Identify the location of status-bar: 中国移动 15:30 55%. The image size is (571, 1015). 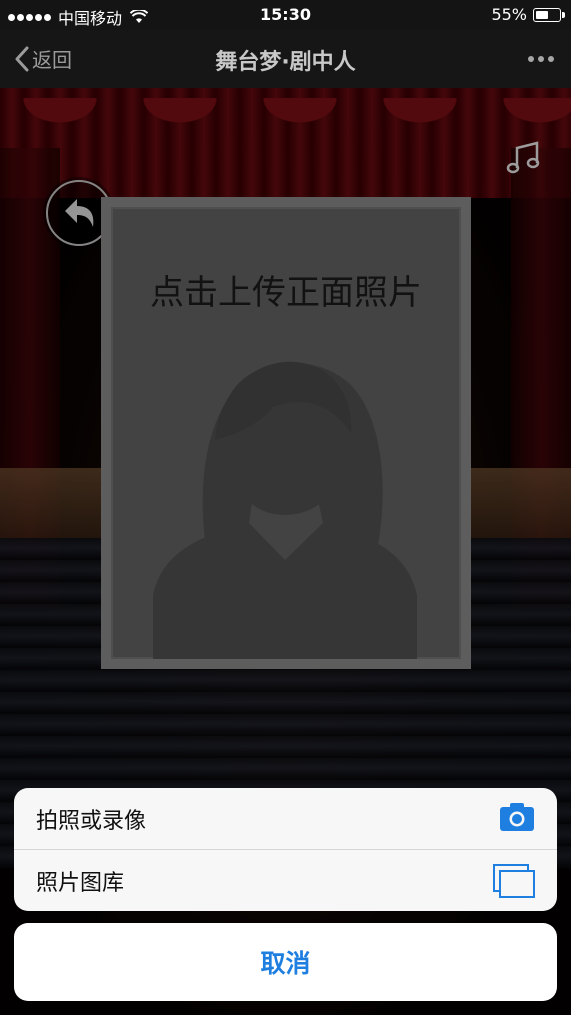
(285, 15).